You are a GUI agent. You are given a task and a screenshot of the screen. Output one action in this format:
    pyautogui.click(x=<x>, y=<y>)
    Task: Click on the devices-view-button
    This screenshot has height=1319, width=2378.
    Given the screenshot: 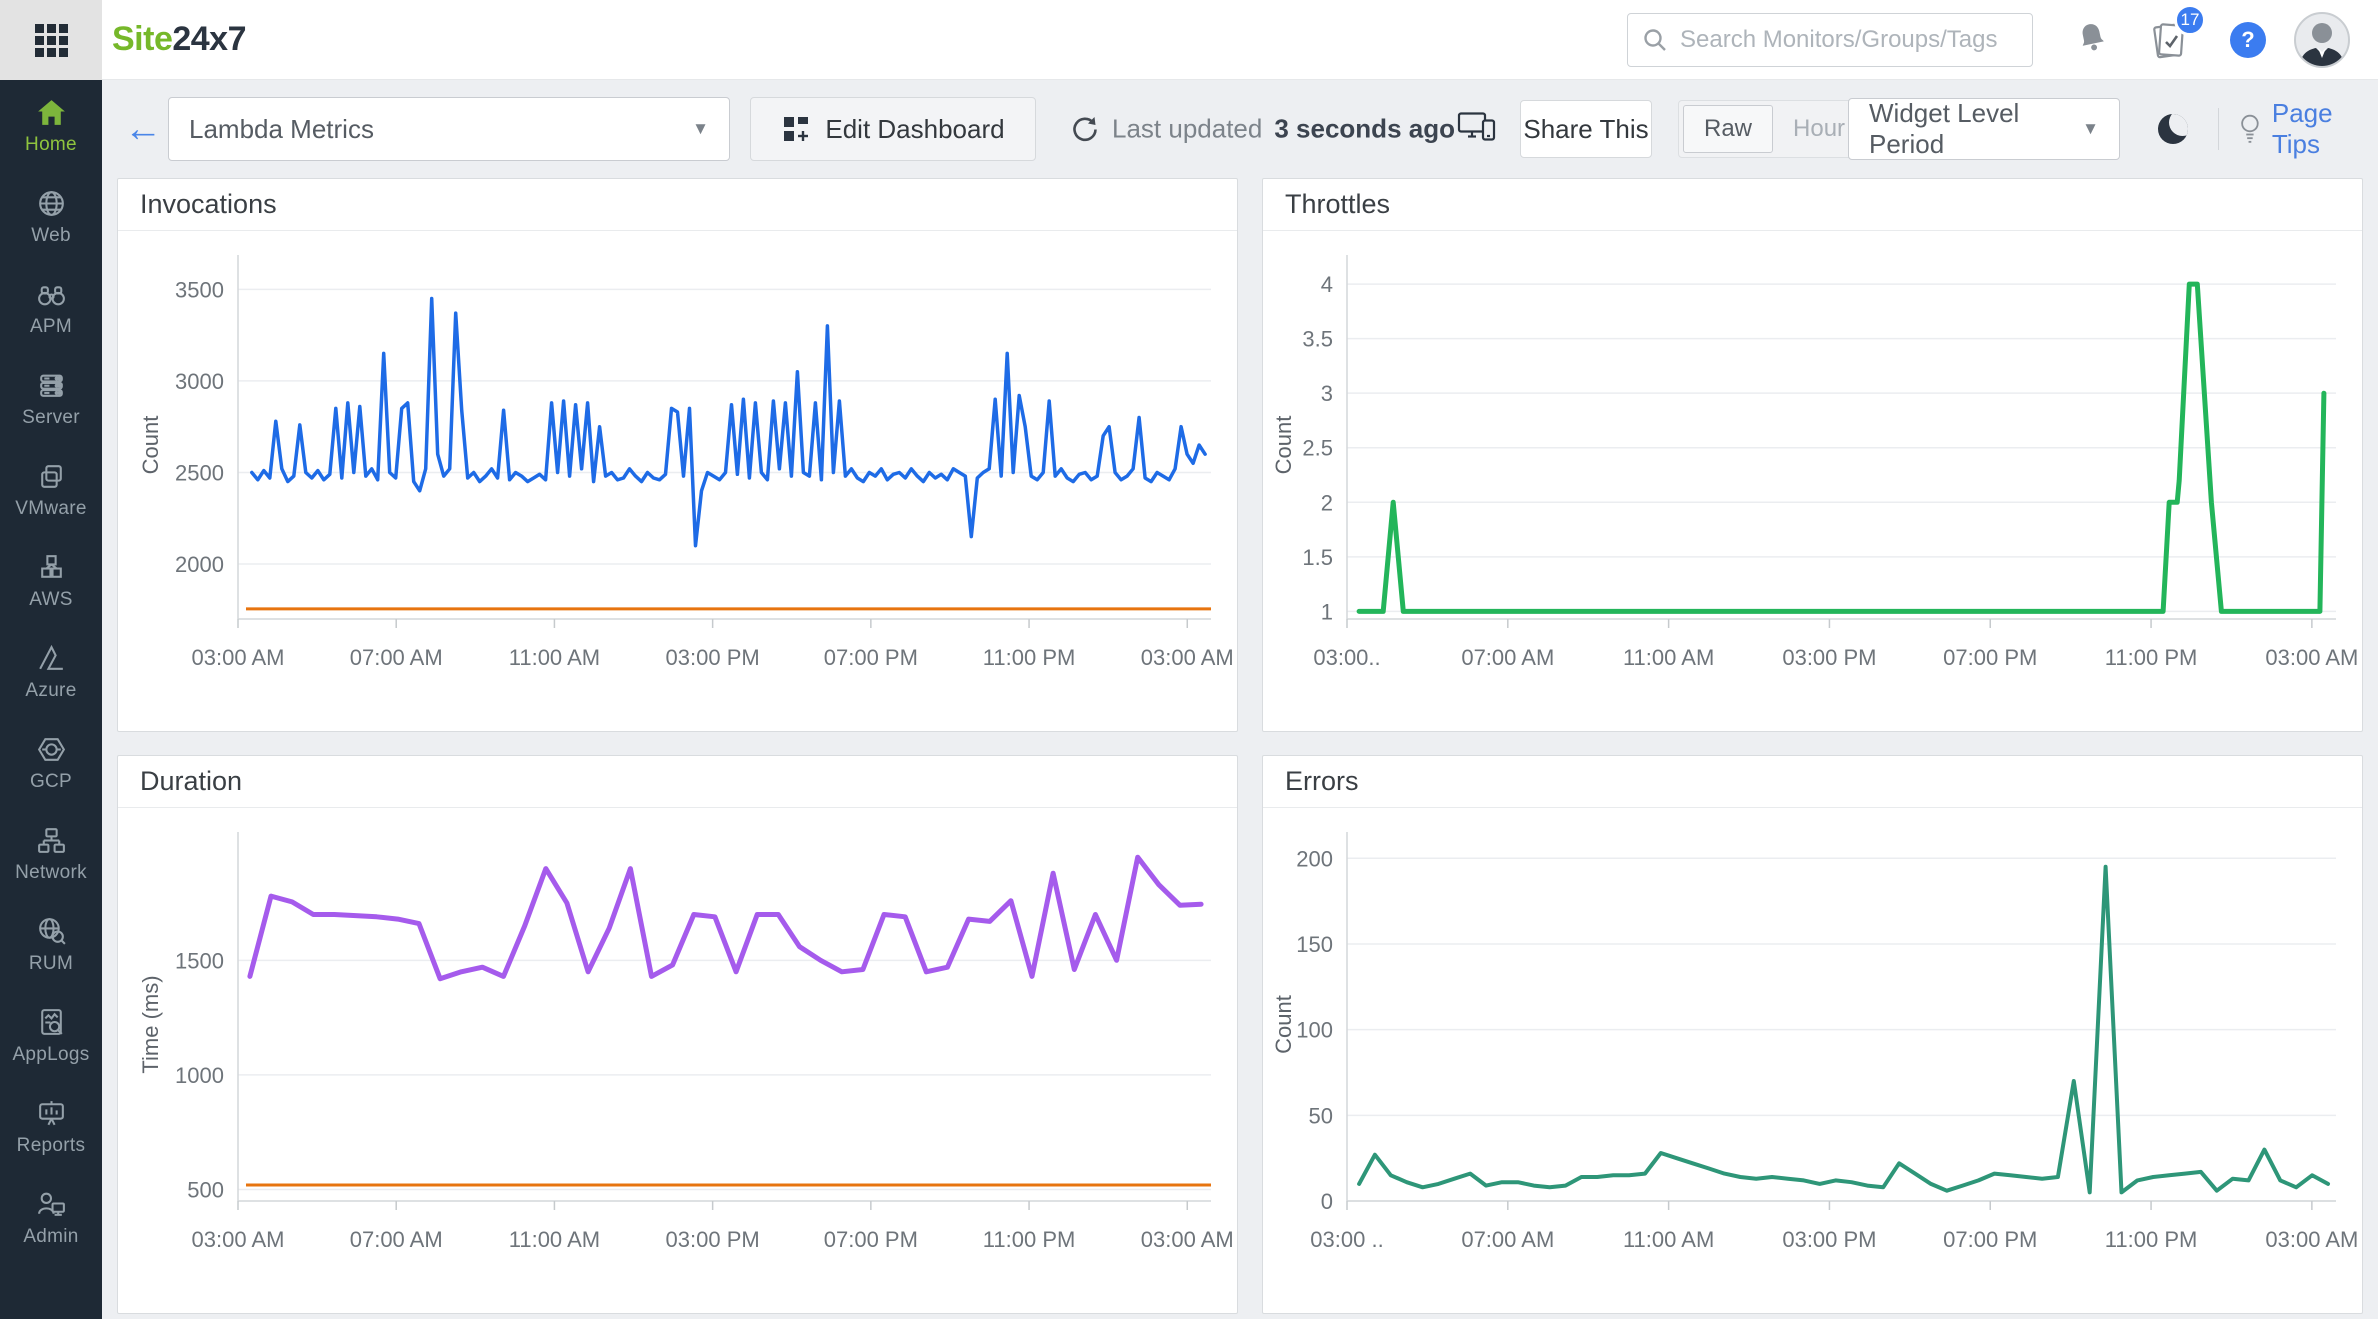 What is the action you would take?
    pyautogui.click(x=1477, y=129)
    